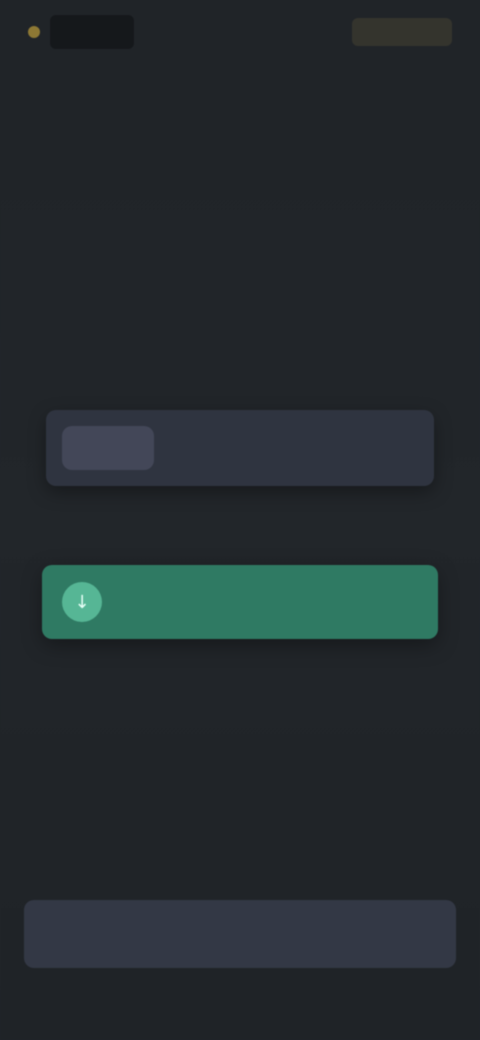  Describe the element at coordinates (34, 32) in the screenshot. I see `logo-dot-icon` at that location.